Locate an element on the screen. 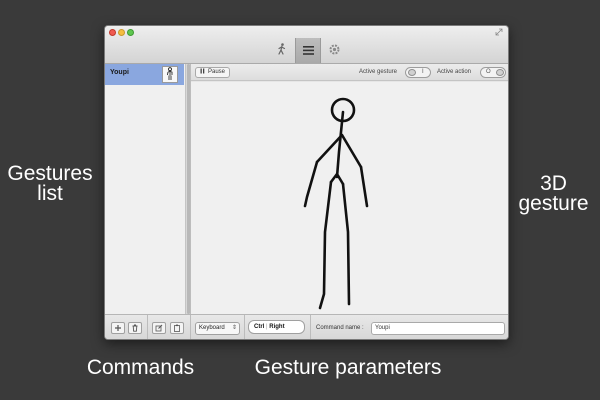 This screenshot has width=600, height=400. callout-gesture-parameters: Gesture parameters is located at coordinates (348, 367).